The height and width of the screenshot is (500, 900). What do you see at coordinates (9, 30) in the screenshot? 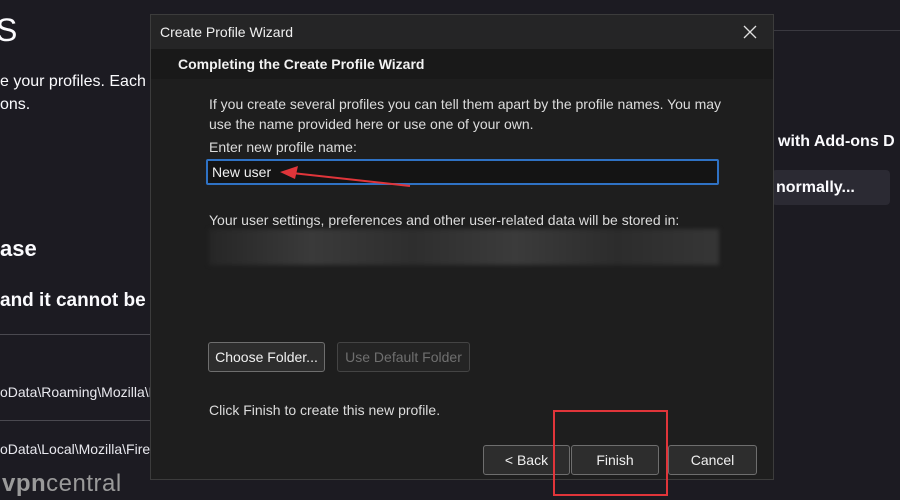
I see `page-title-fragment: S` at bounding box center [9, 30].